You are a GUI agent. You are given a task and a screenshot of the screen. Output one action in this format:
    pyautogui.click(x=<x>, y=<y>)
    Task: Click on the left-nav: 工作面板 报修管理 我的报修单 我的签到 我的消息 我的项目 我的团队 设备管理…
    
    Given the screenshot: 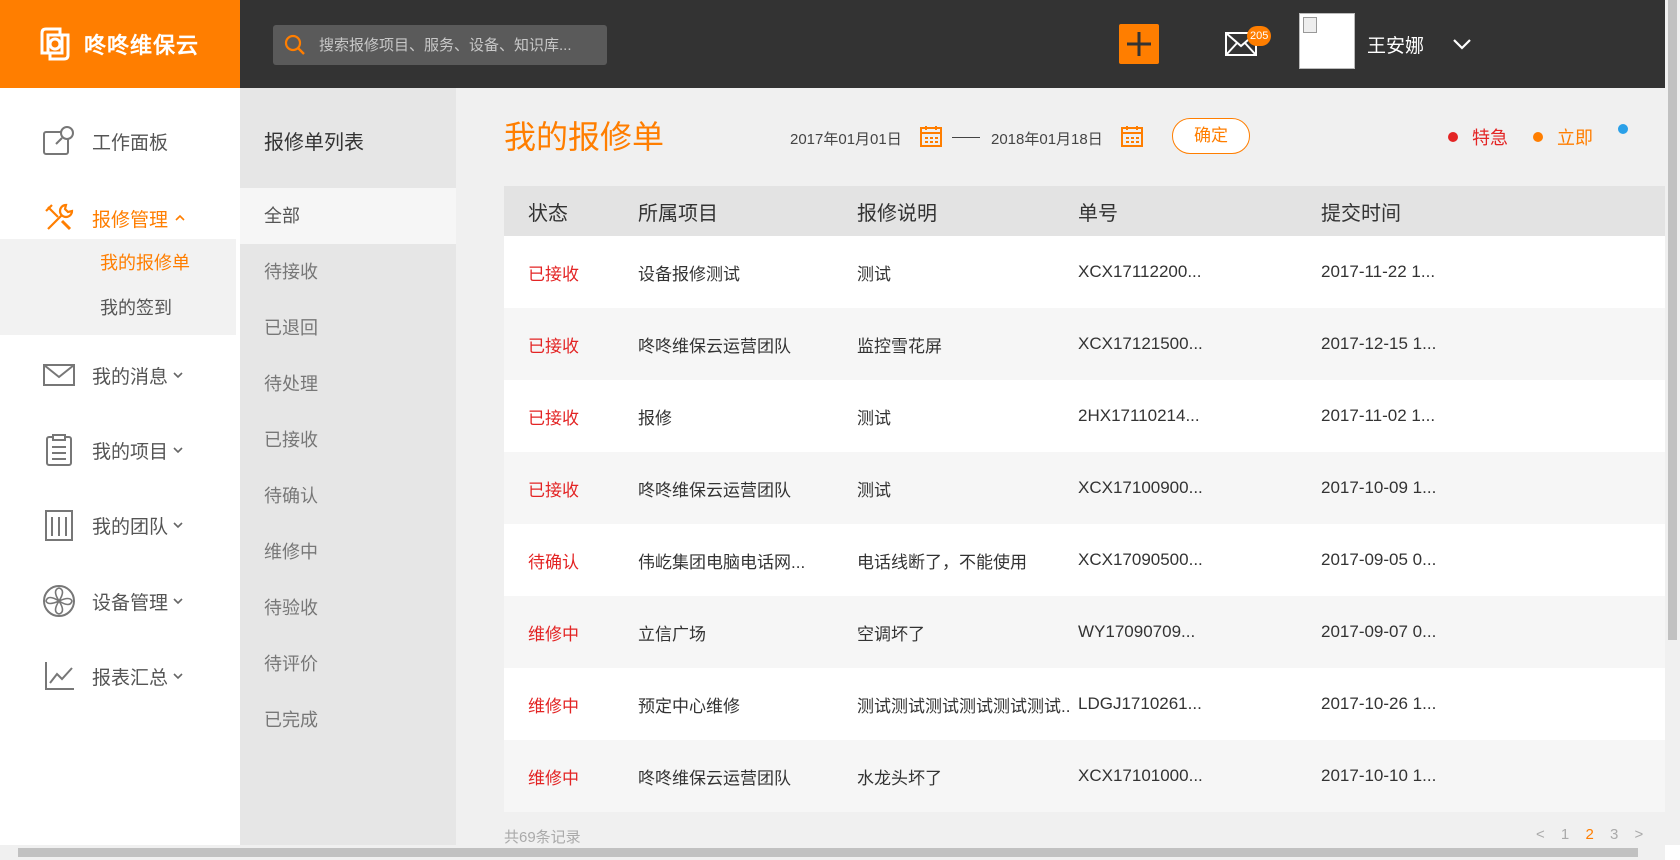 What is the action you would take?
    pyautogui.click(x=120, y=474)
    